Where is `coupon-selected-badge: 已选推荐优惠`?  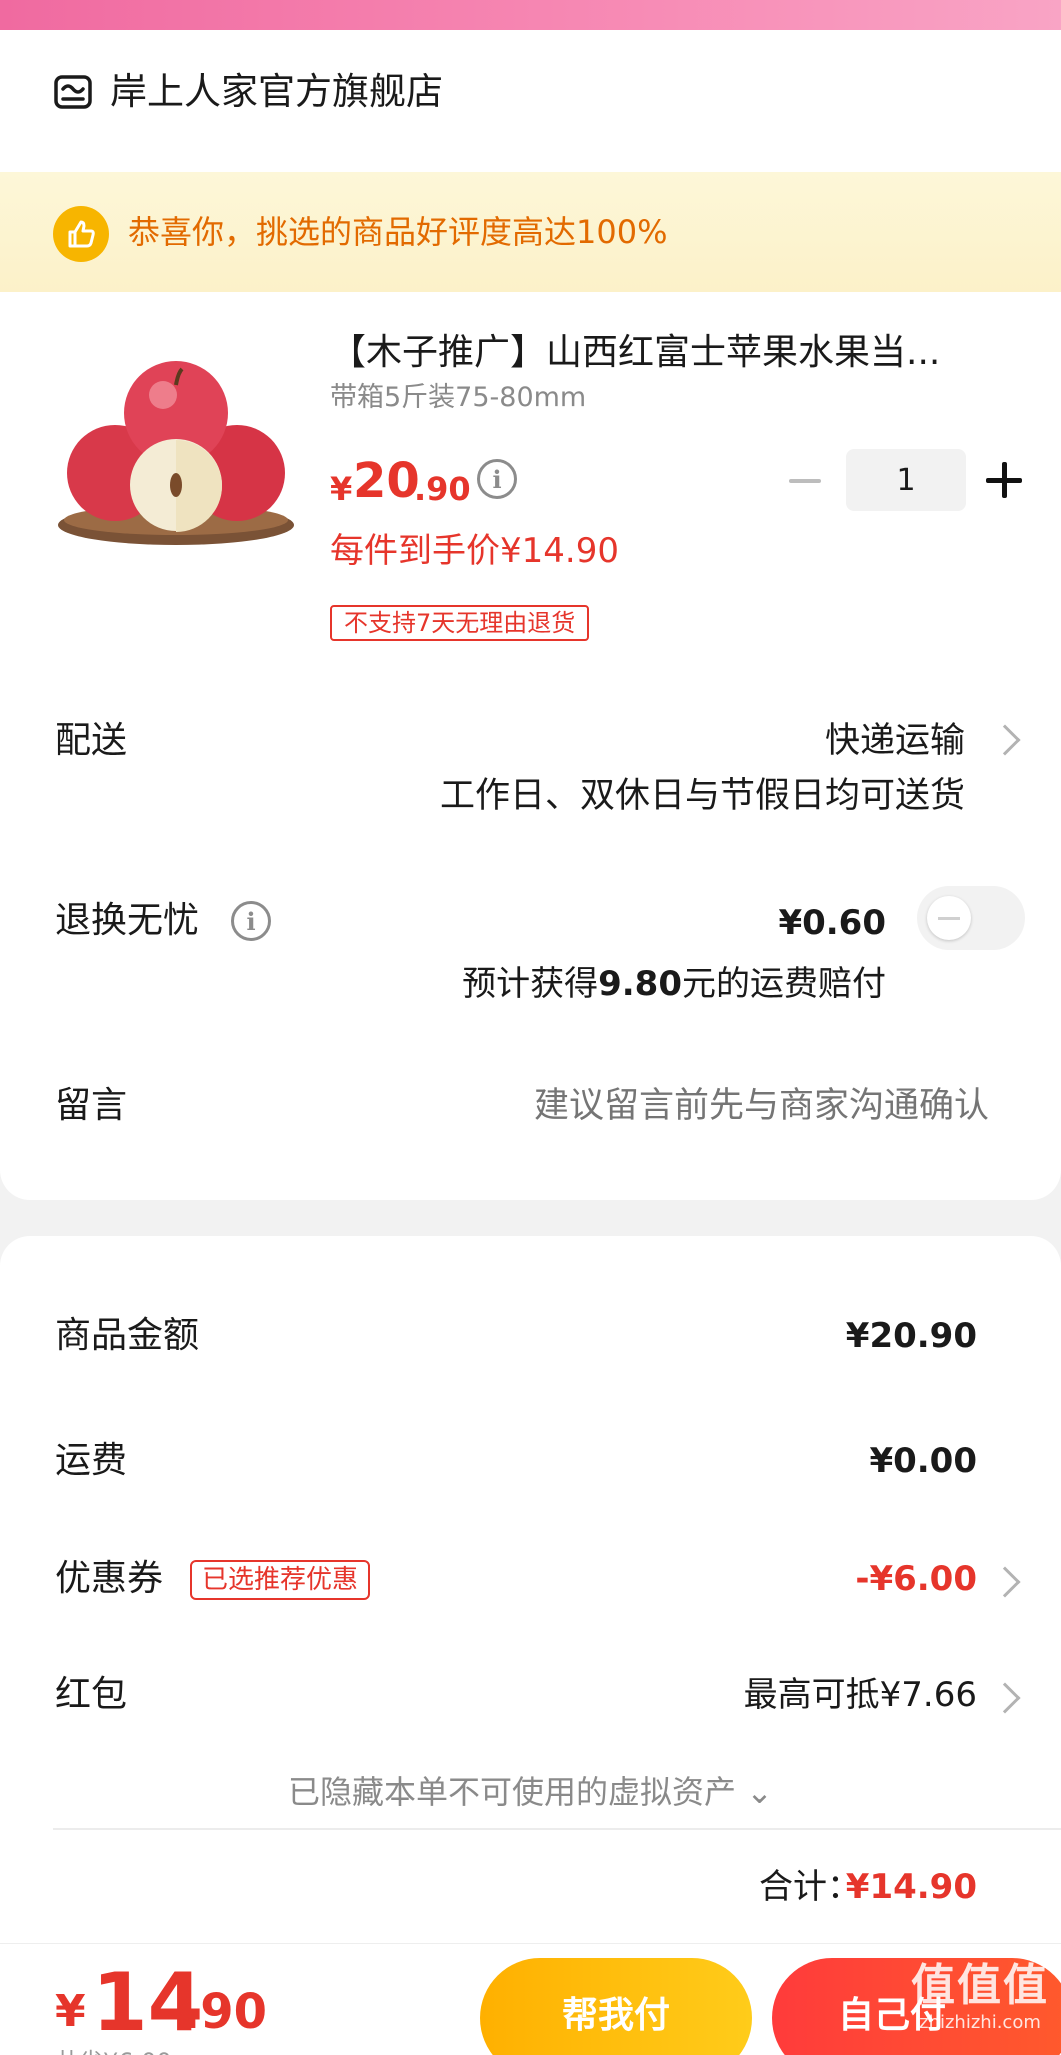 coupon-selected-badge: 已选推荐优惠 is located at coordinates (280, 1580).